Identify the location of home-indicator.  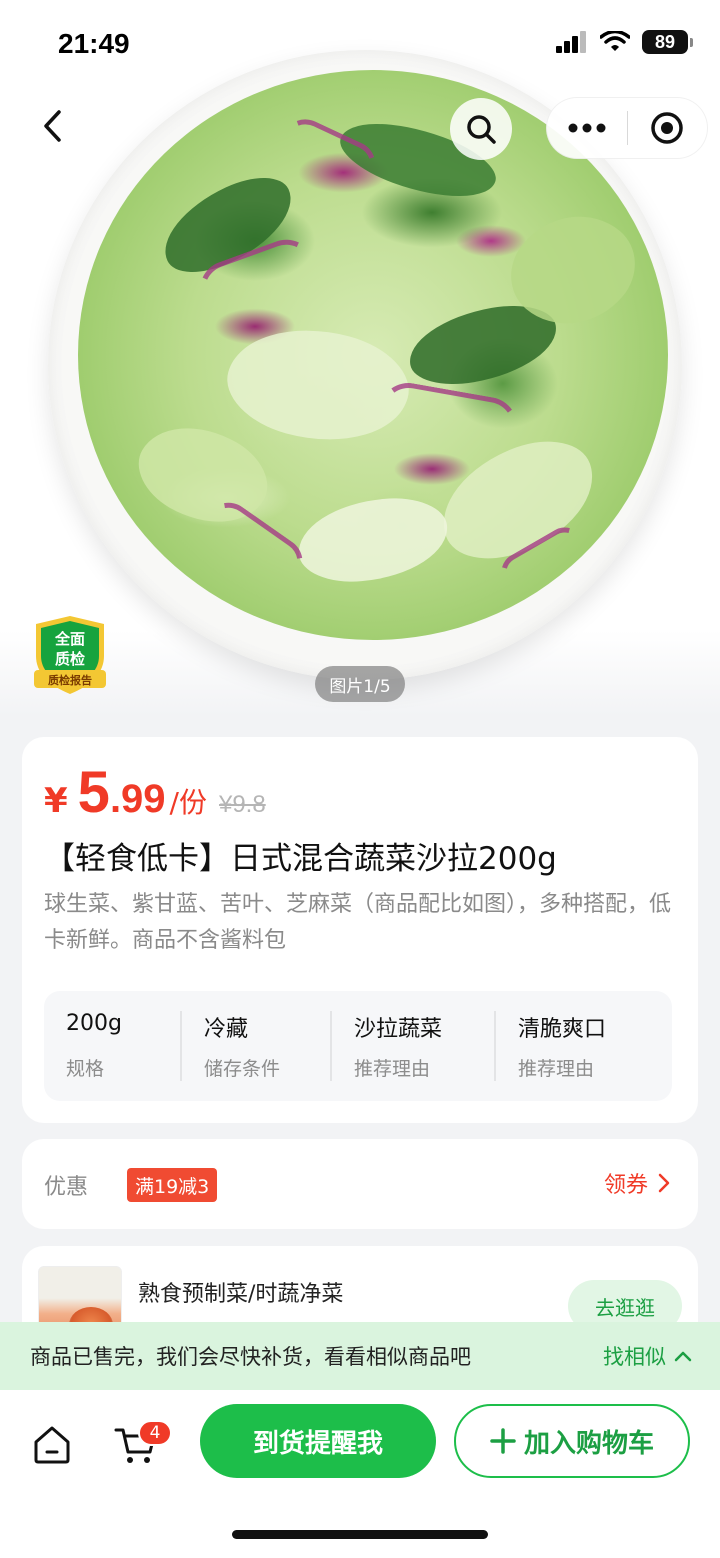
(360, 1534).